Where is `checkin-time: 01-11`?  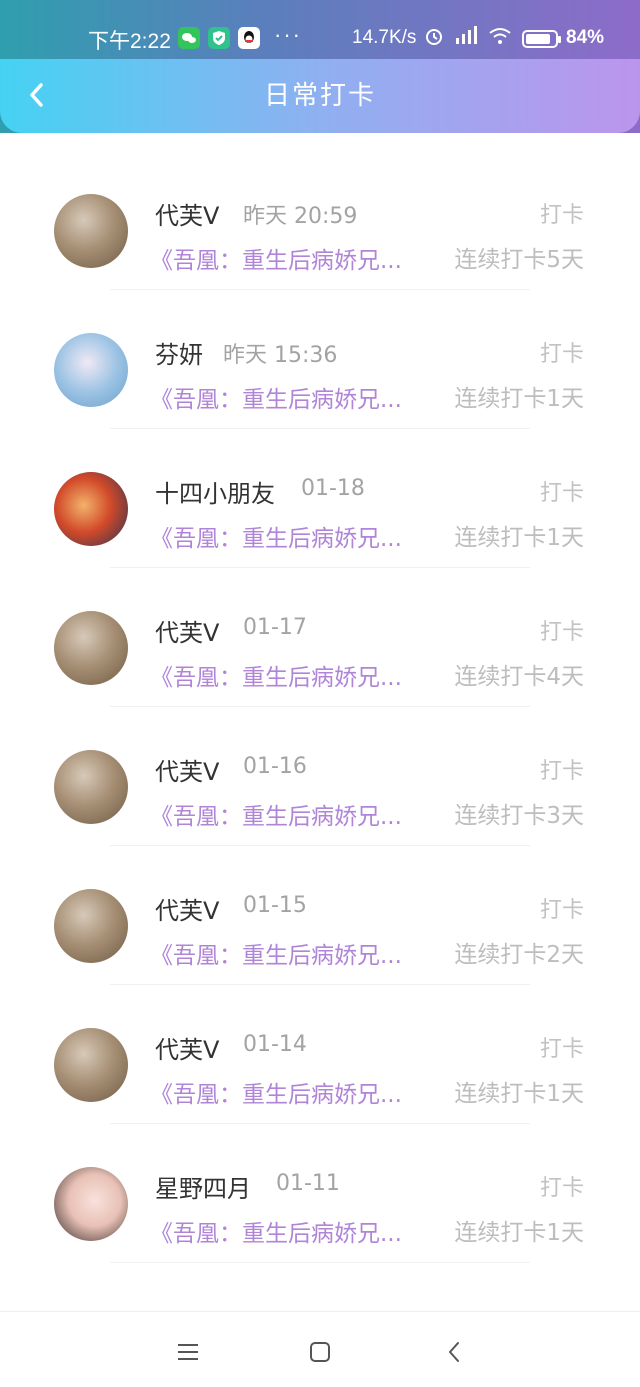
checkin-time: 01-11 is located at coordinates (308, 1183).